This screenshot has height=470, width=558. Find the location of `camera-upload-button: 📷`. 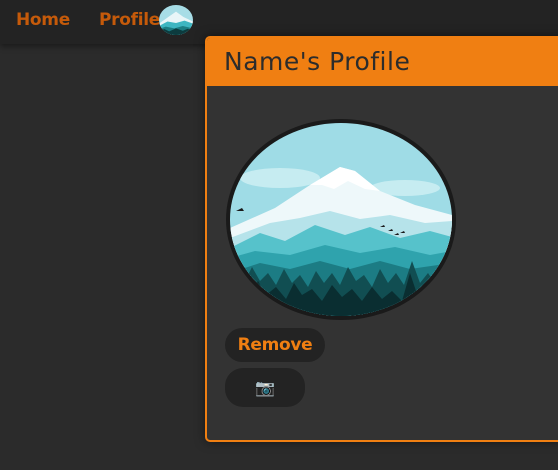

camera-upload-button: 📷 is located at coordinates (265, 387).